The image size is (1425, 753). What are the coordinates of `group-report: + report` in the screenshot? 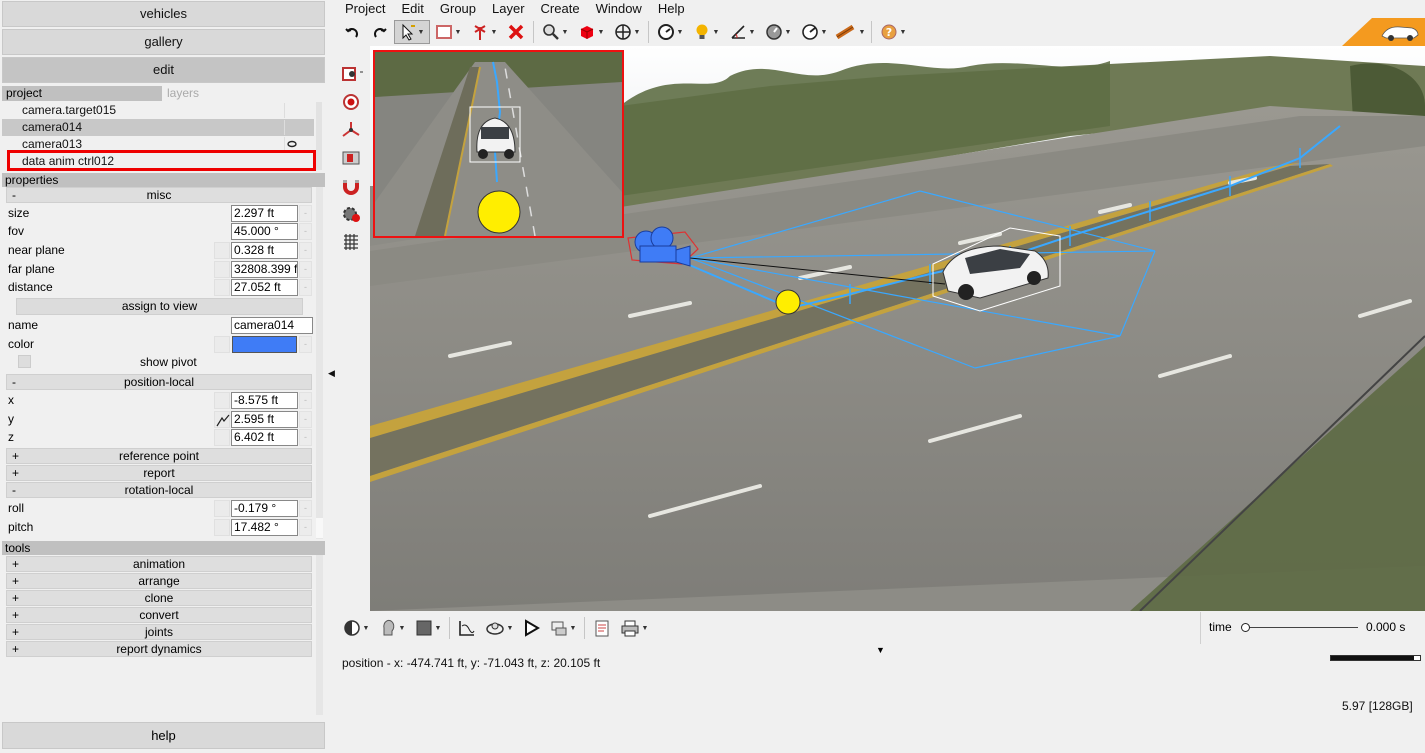 It's located at (159, 473).